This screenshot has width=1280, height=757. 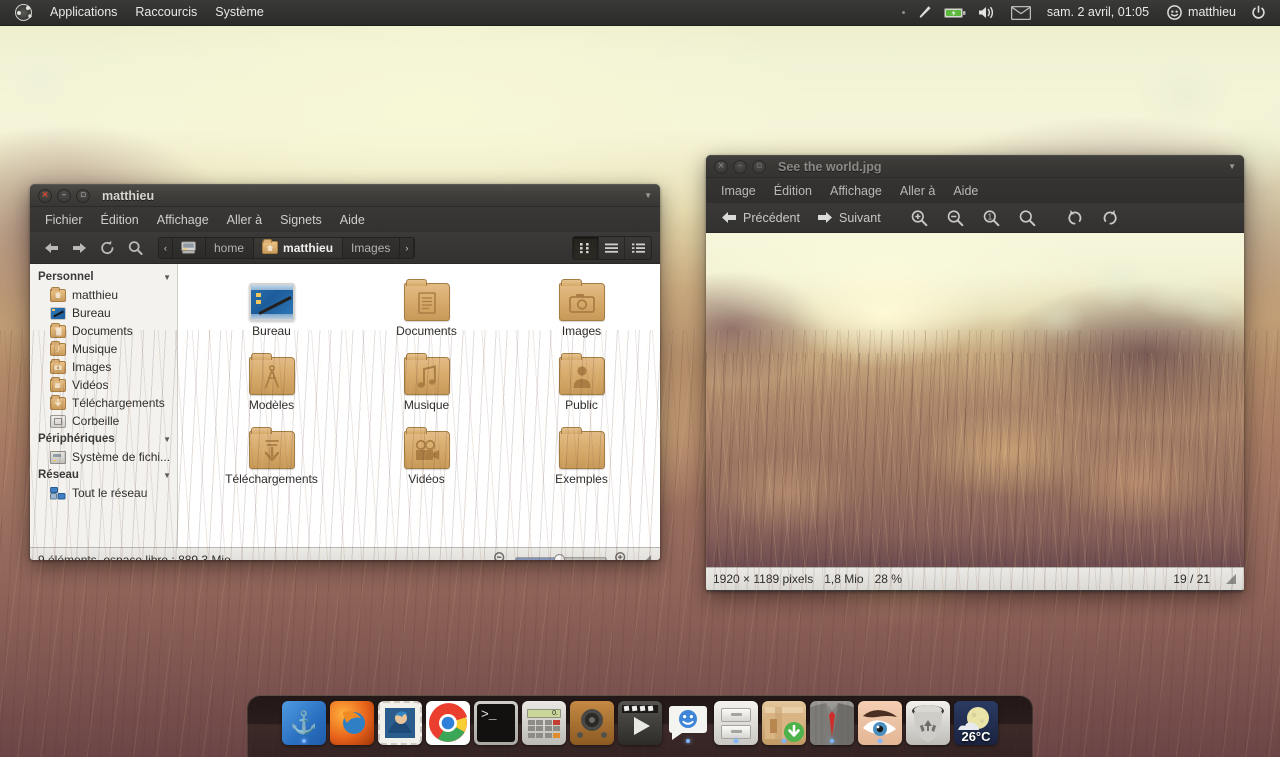 What do you see at coordinates (23, 12) in the screenshot?
I see `ubuntu-logo-icon` at bounding box center [23, 12].